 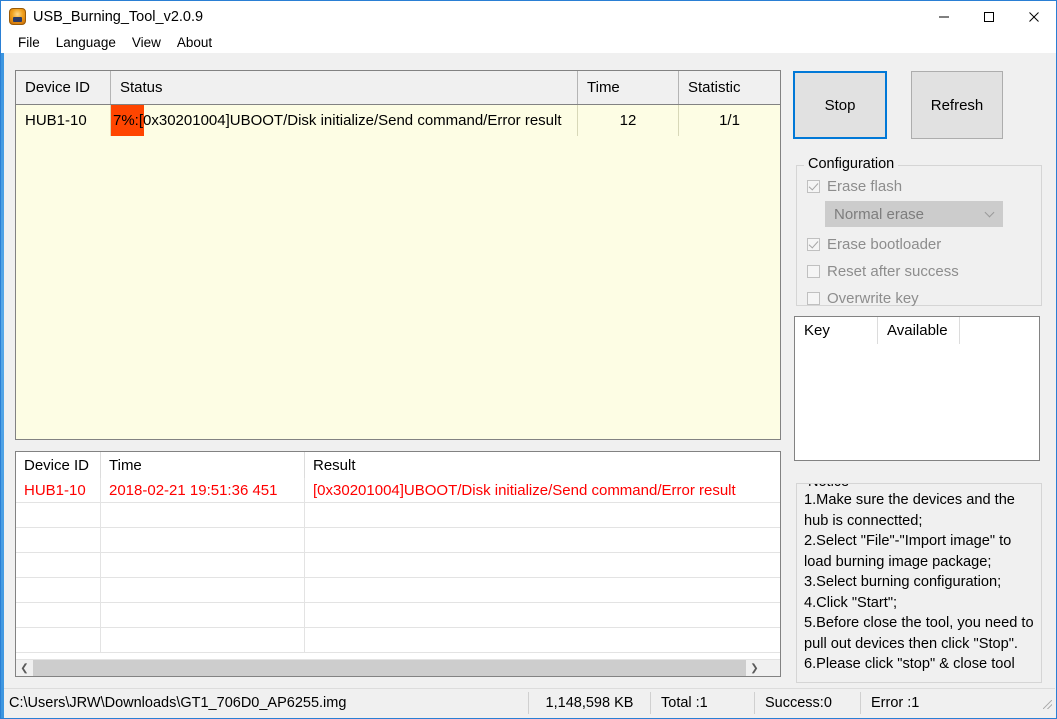 I want to click on device-table-header: Device ID Status Time Statistic, so click(x=398, y=88).